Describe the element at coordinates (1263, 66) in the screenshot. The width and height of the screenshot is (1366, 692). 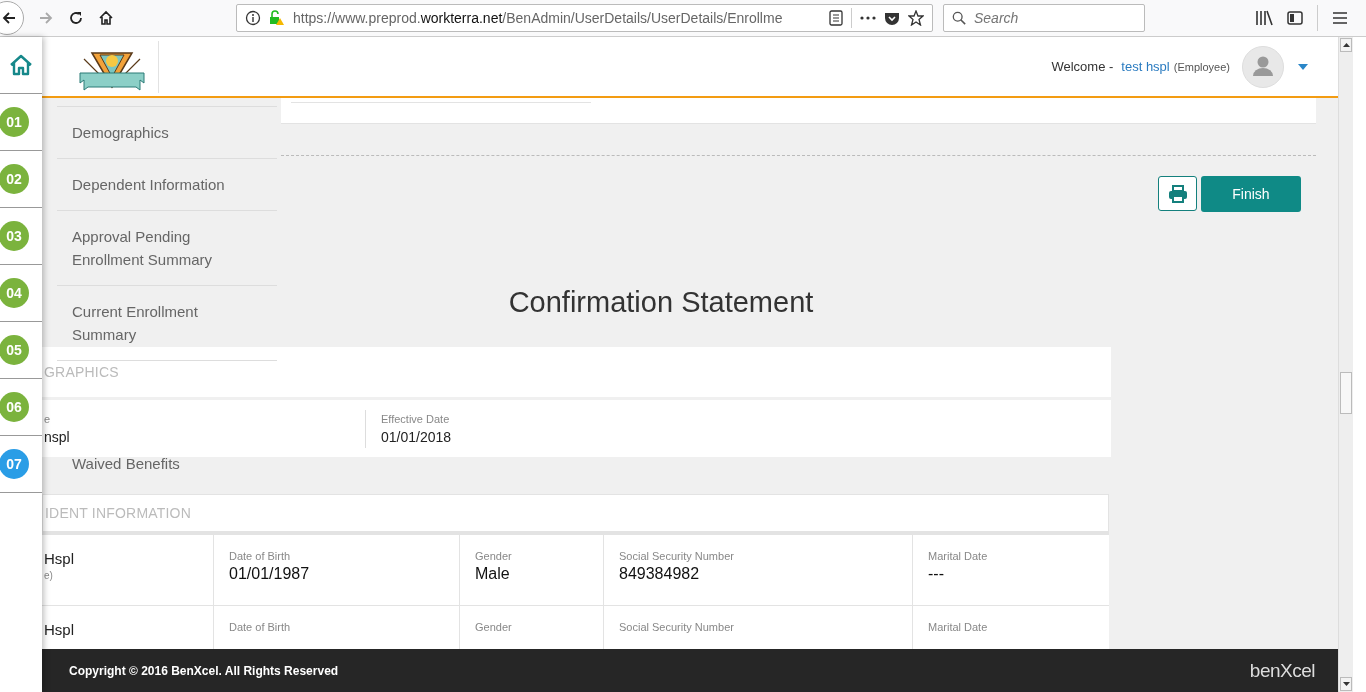
I see `avatar-icon` at that location.